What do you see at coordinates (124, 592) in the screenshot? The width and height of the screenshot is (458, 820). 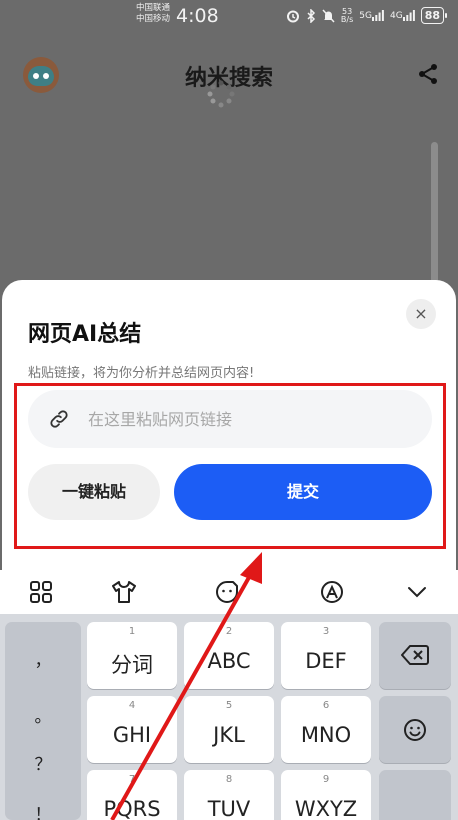 I see `tshirt-icon` at bounding box center [124, 592].